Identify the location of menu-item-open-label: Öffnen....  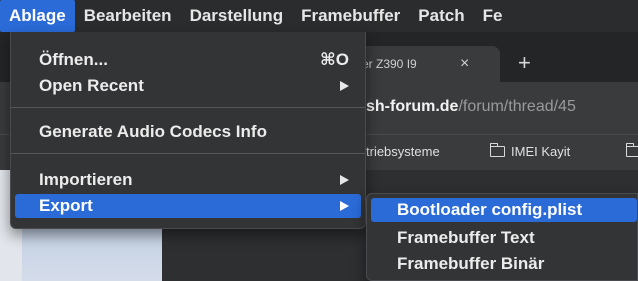
(73, 59).